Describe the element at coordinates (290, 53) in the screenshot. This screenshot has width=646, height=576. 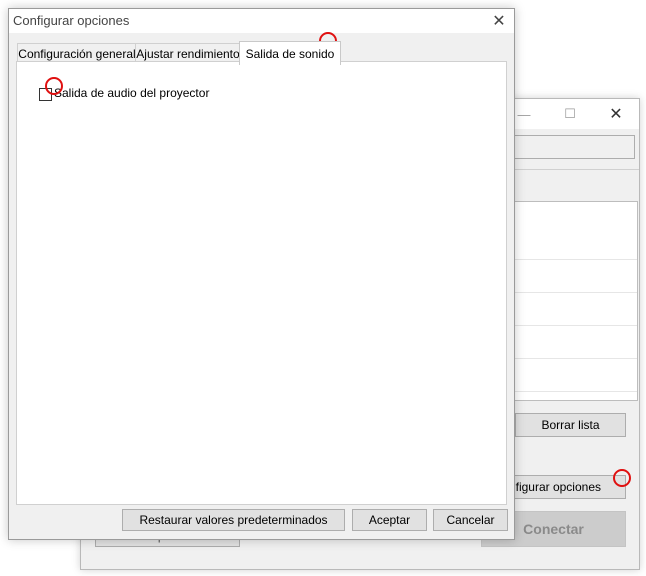
I see `tab-sound-output: Salida de sonido` at that location.